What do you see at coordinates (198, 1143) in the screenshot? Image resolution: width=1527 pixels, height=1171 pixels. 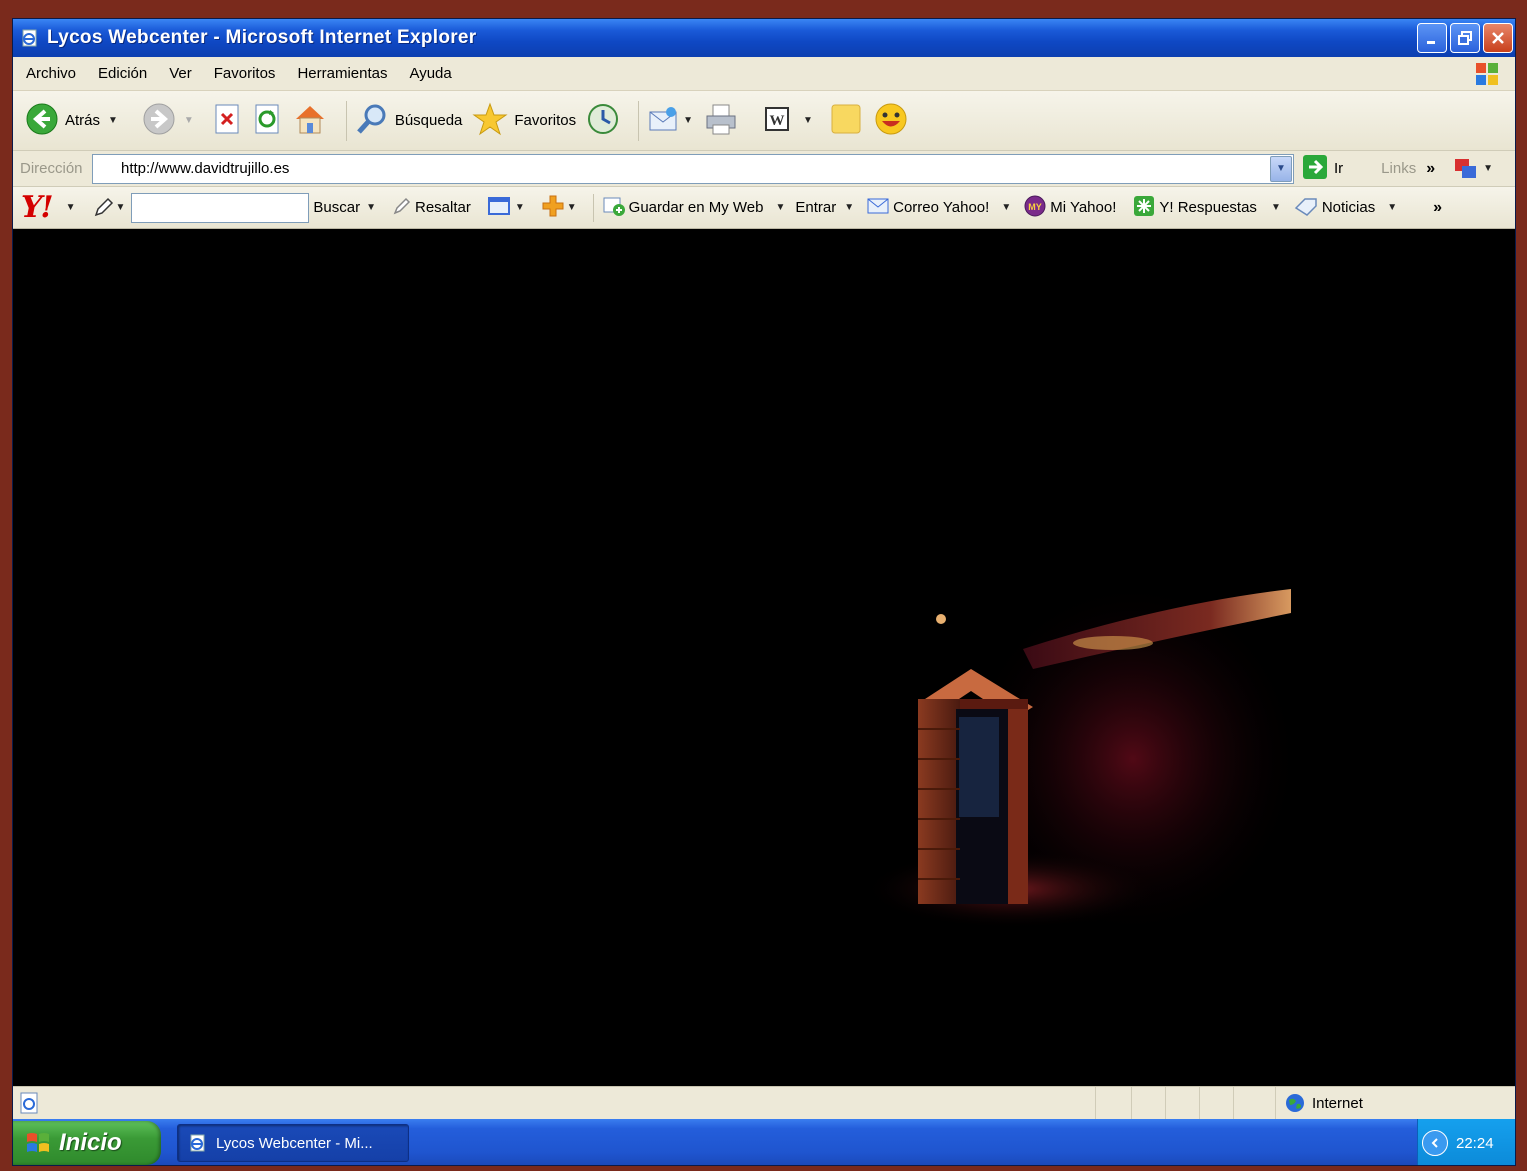 I see `ie-task-icon` at bounding box center [198, 1143].